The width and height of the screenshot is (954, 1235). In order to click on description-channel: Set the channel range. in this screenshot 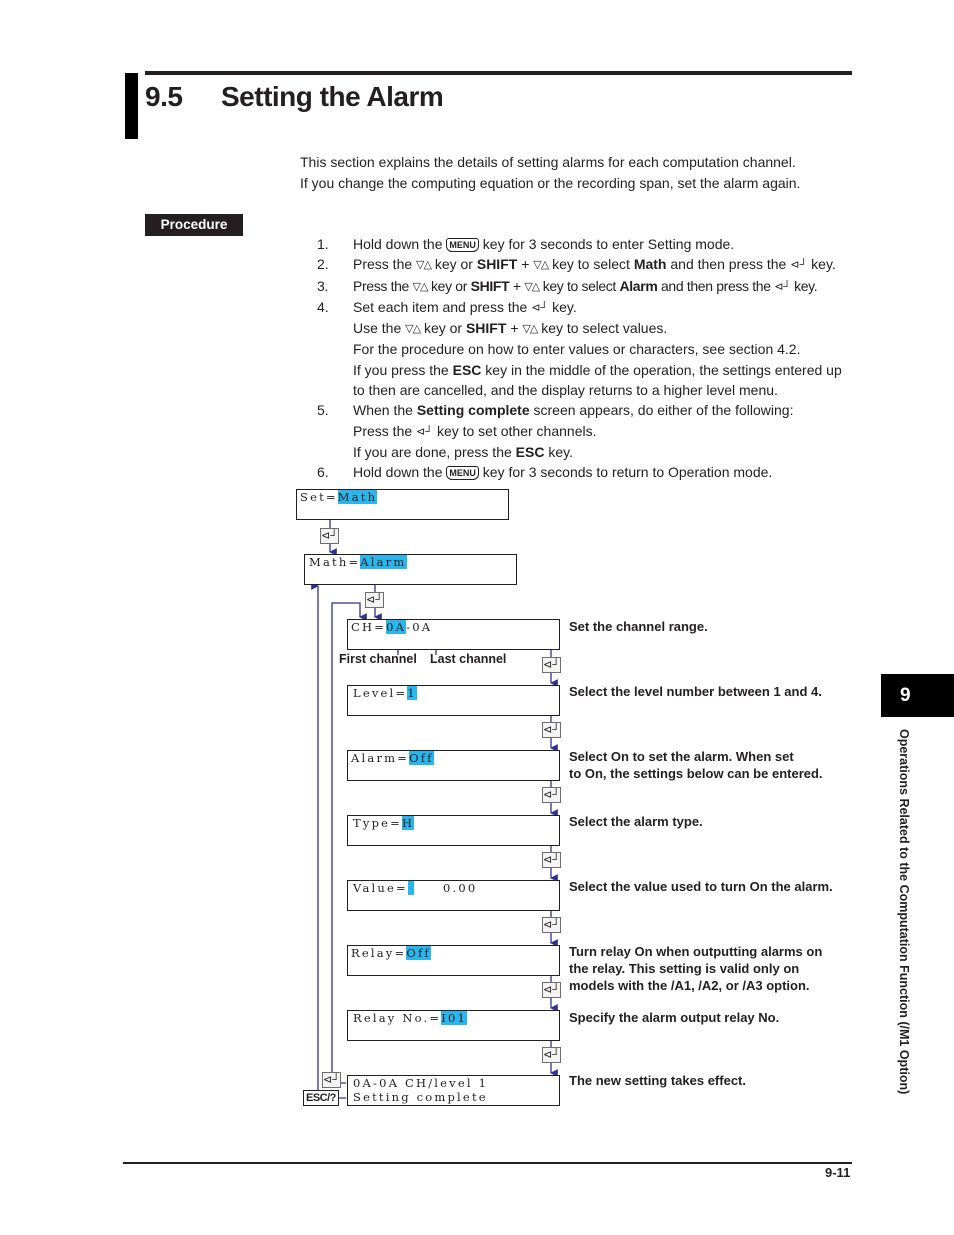, I will do `click(638, 626)`.